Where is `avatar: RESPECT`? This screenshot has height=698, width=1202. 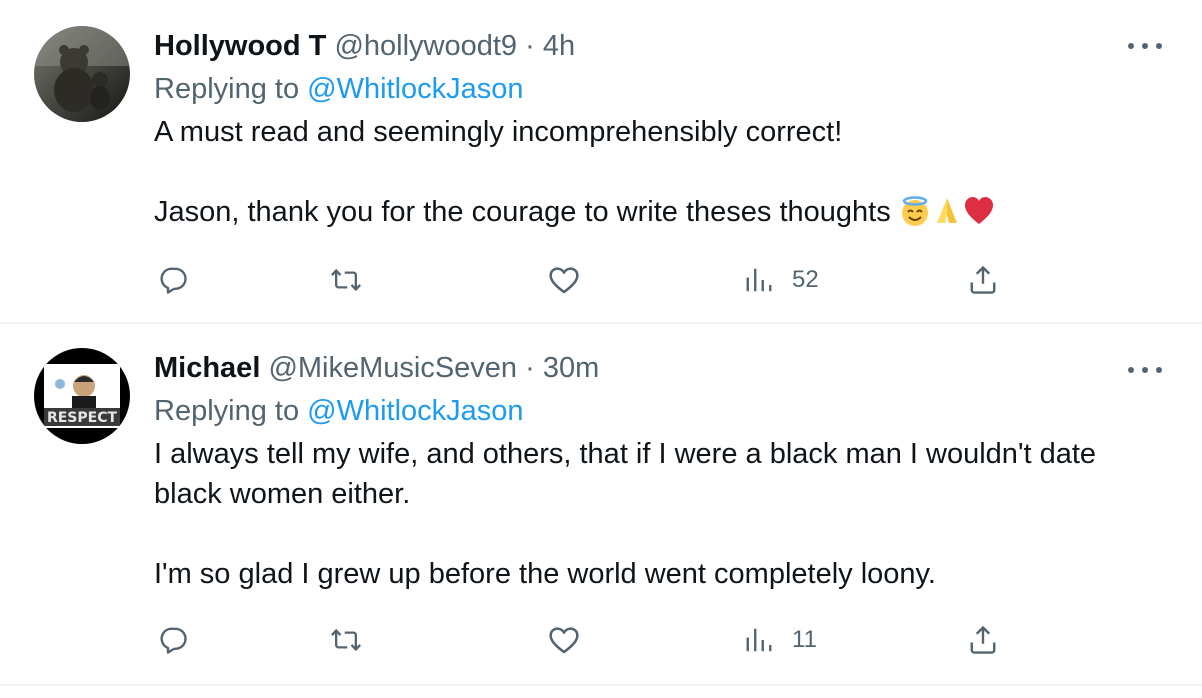 avatar: RESPECT is located at coordinates (82, 396).